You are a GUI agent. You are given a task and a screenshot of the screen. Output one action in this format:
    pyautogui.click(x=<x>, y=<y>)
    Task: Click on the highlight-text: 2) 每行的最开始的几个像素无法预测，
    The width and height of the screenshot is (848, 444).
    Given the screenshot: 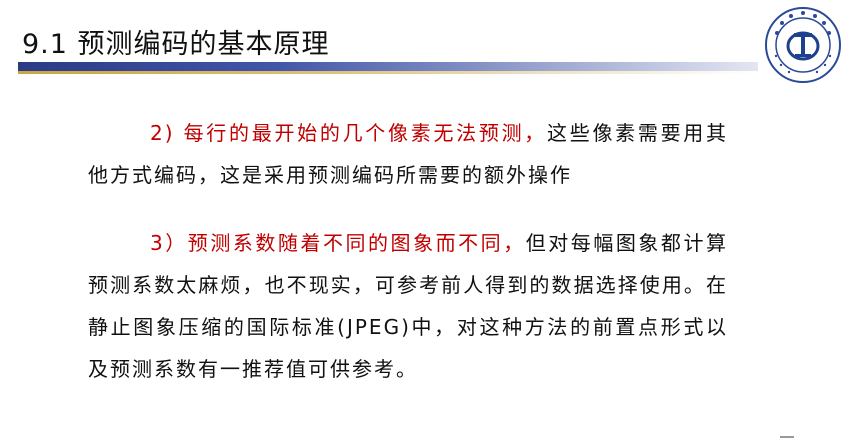 What is the action you would take?
    pyautogui.click(x=349, y=133)
    